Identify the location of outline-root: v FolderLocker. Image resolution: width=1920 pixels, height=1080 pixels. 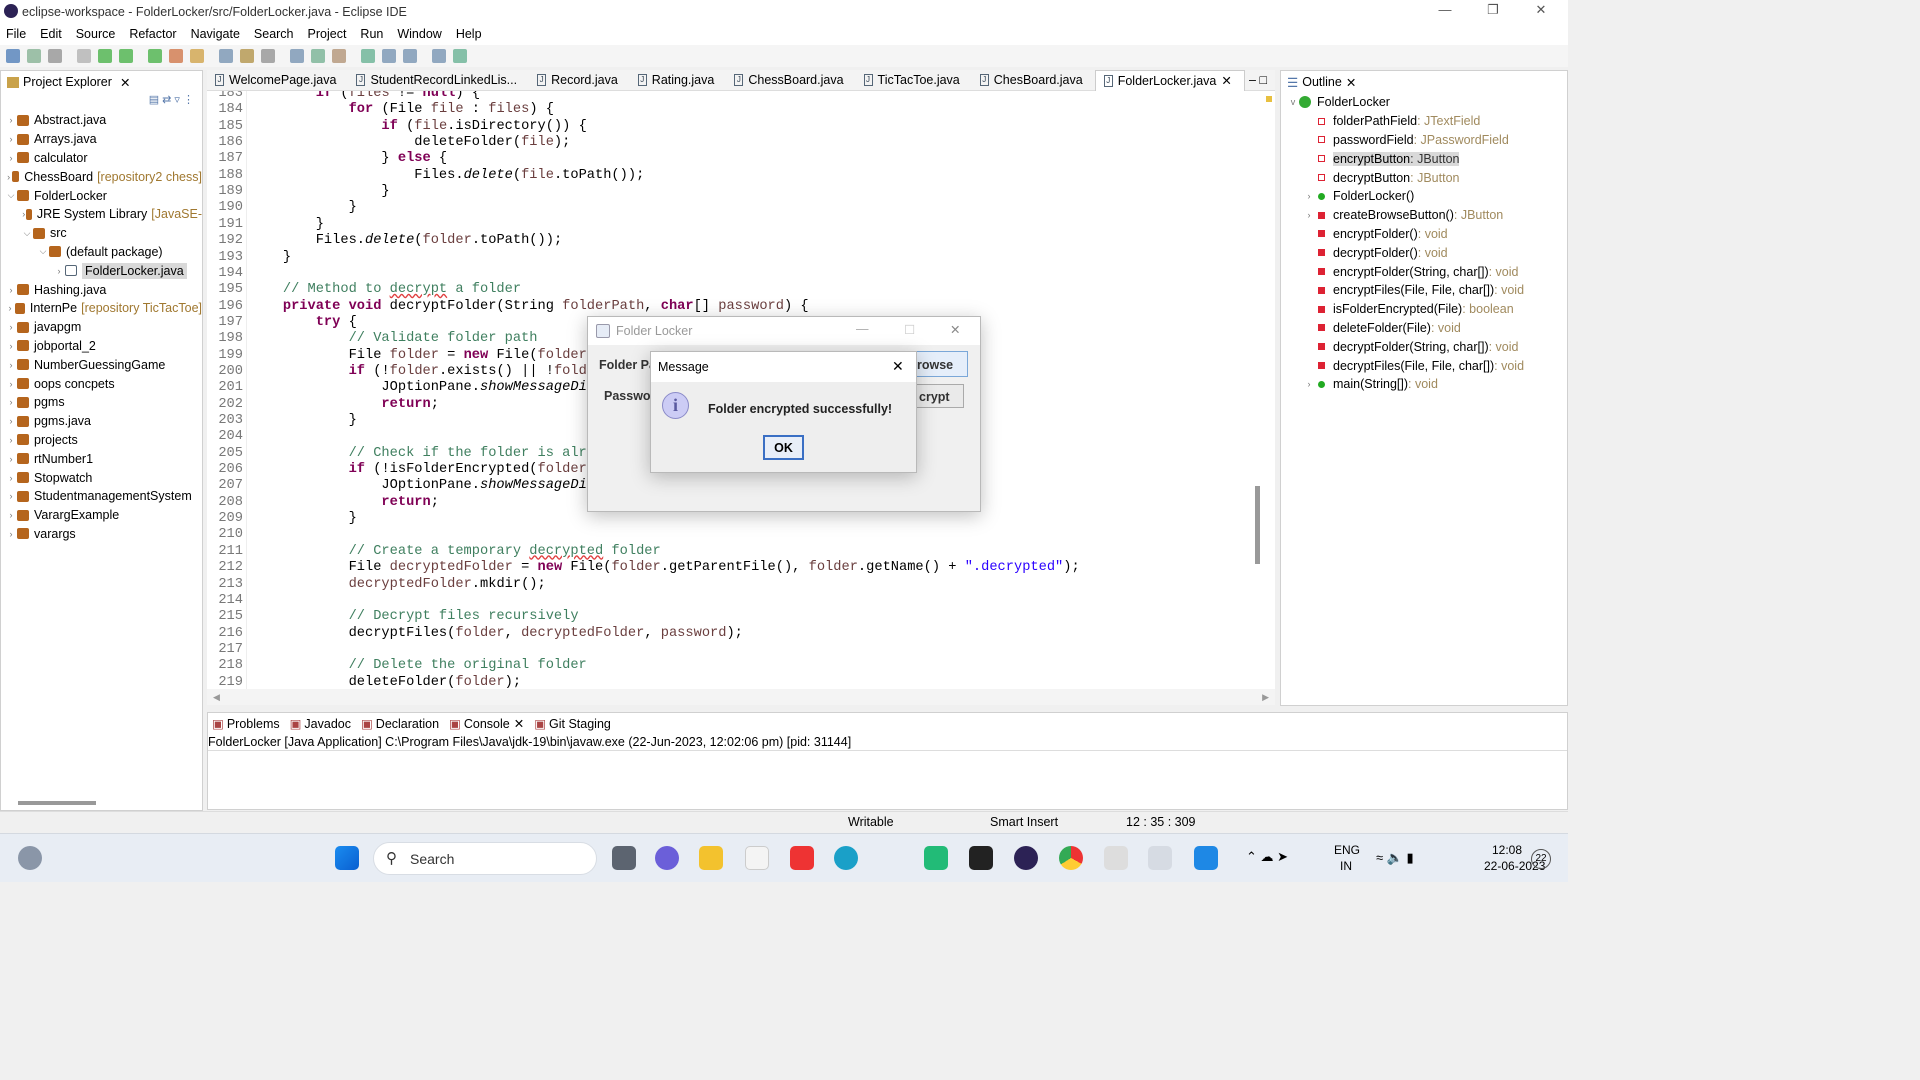
(1424, 102).